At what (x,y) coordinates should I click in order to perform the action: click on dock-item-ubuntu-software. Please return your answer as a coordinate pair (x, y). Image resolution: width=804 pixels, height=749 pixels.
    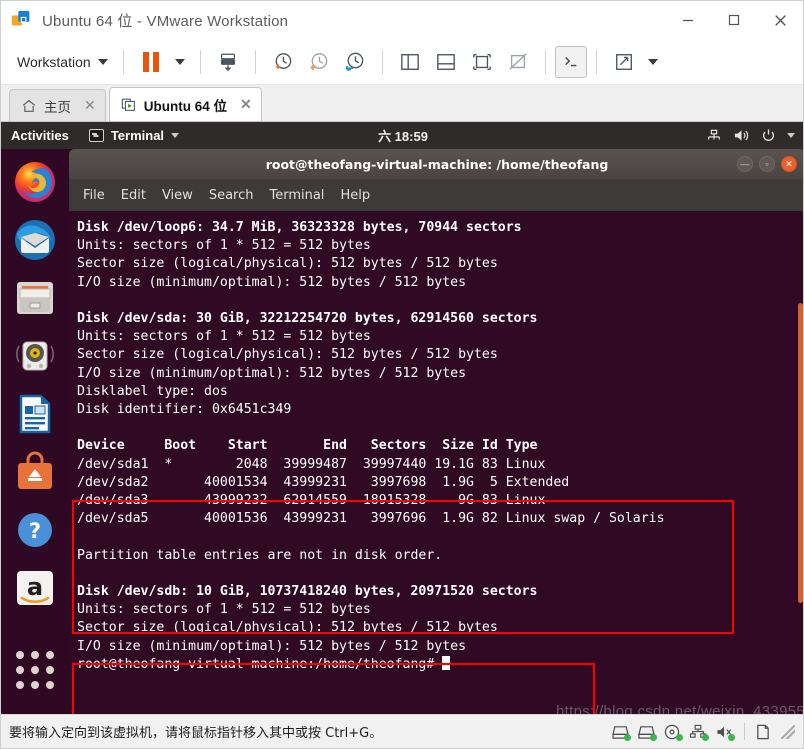
    Looking at the image, I should click on (35, 472).